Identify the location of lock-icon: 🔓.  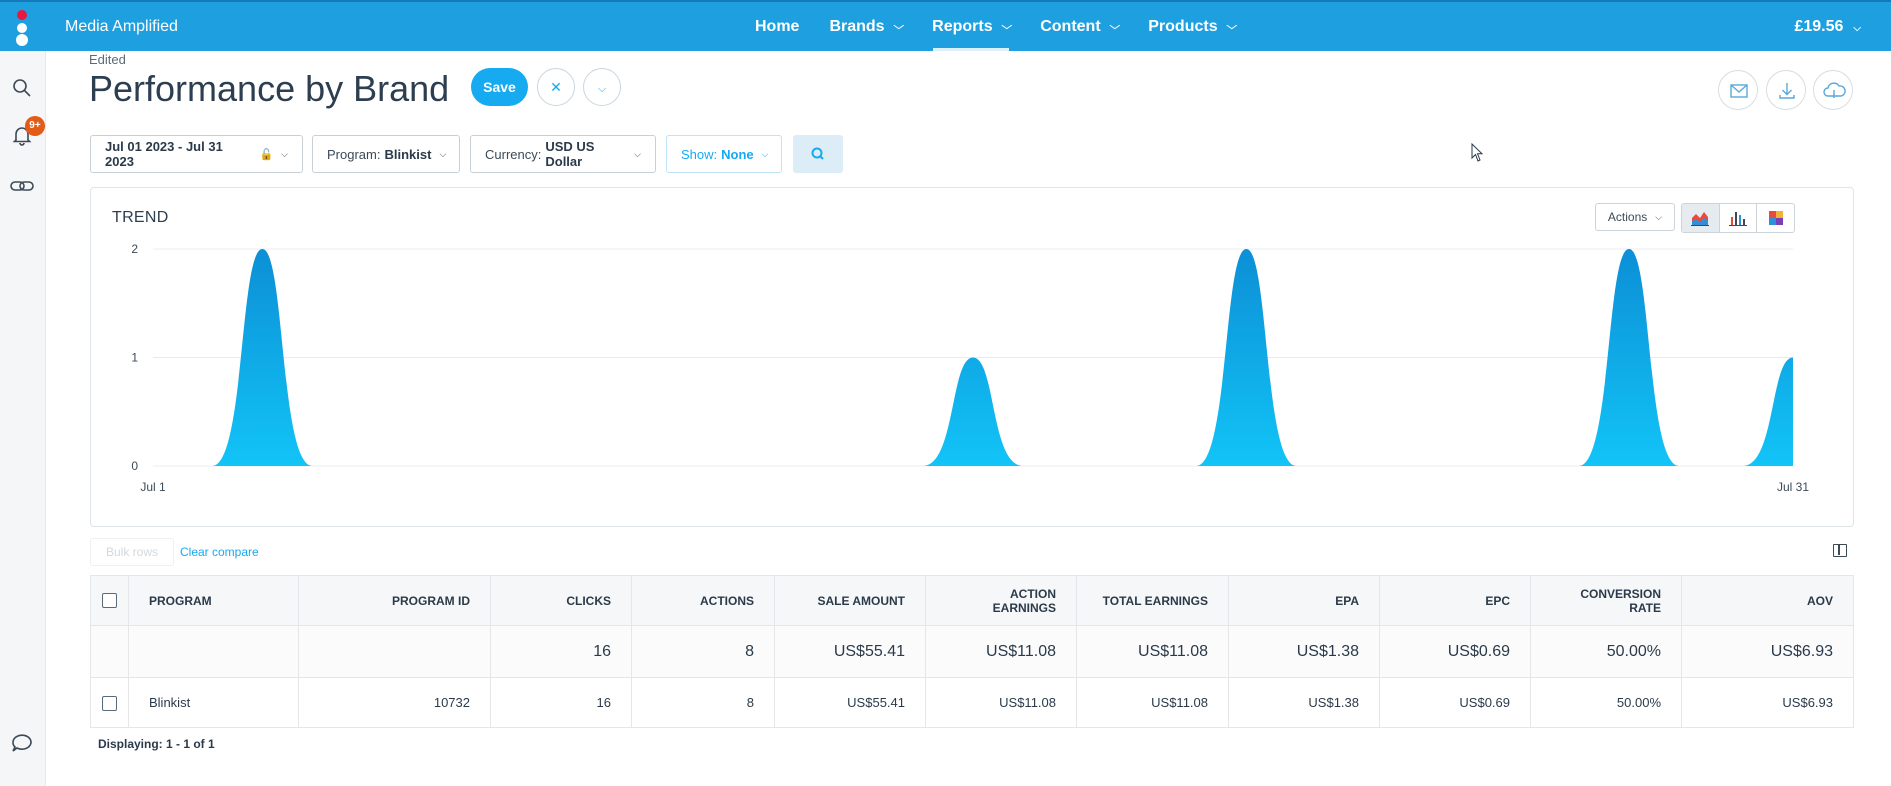
(266, 154).